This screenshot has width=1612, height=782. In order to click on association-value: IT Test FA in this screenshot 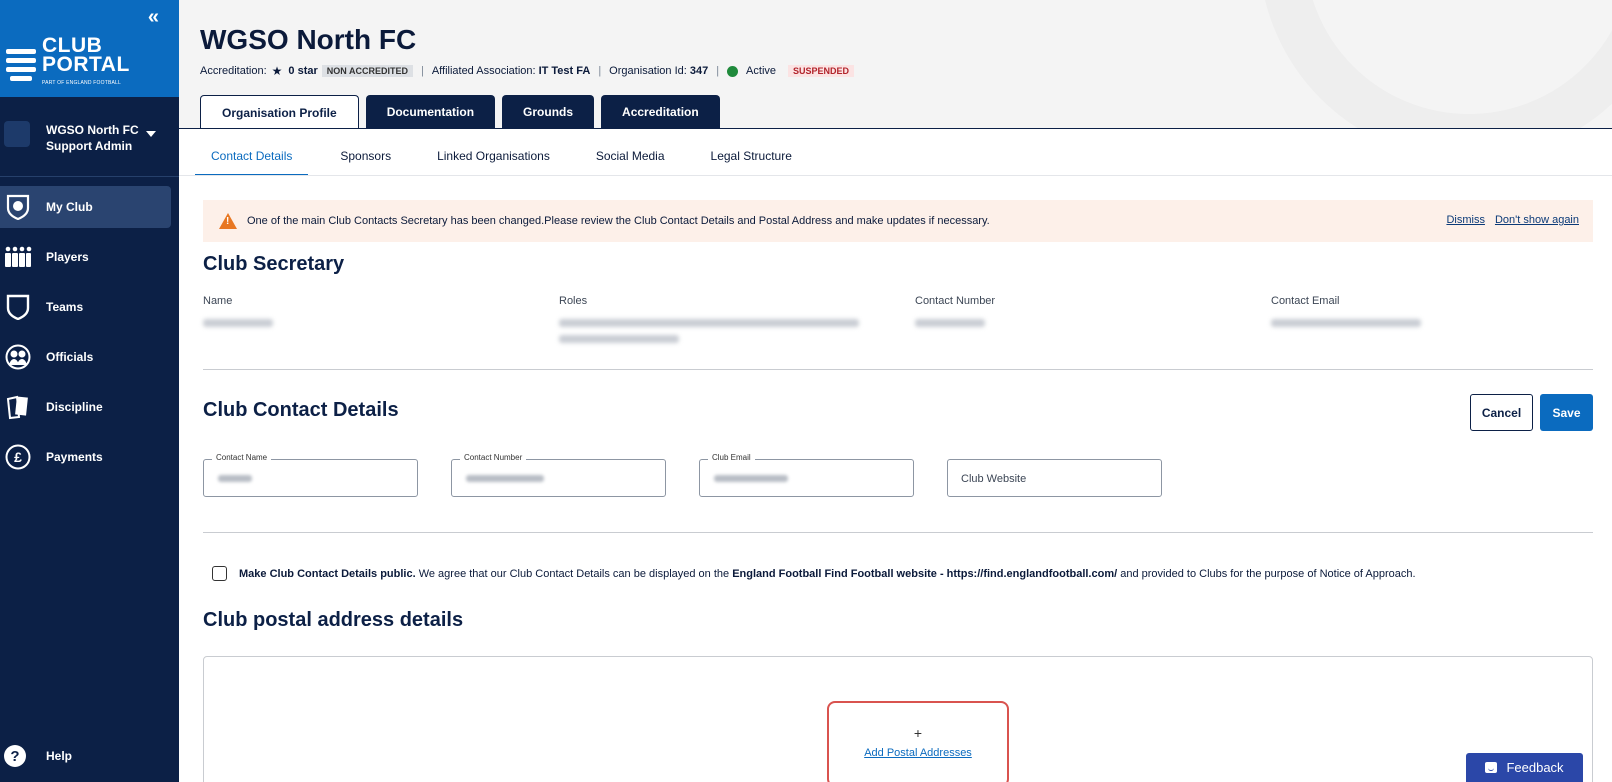, I will do `click(564, 71)`.